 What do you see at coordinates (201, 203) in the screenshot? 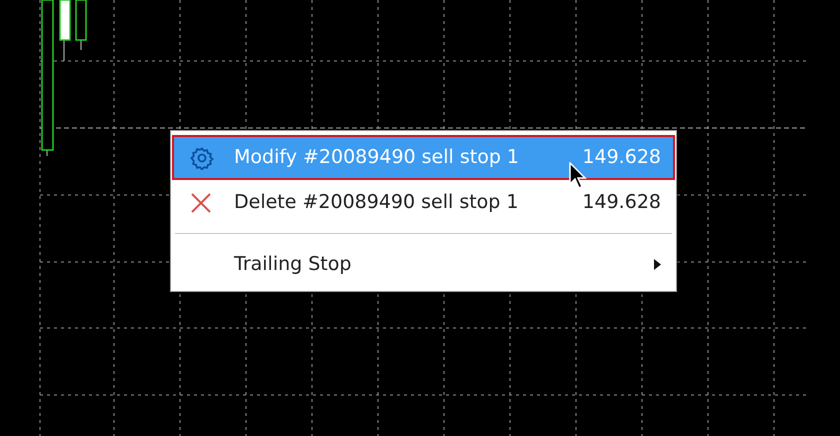
I see `close-icon` at bounding box center [201, 203].